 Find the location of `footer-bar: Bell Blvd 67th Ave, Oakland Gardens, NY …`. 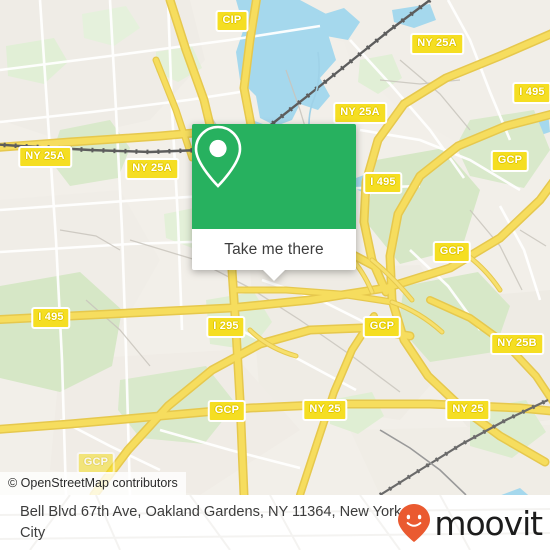

footer-bar: Bell Blvd 67th Ave, Oakland Gardens, NY … is located at coordinates (275, 522).